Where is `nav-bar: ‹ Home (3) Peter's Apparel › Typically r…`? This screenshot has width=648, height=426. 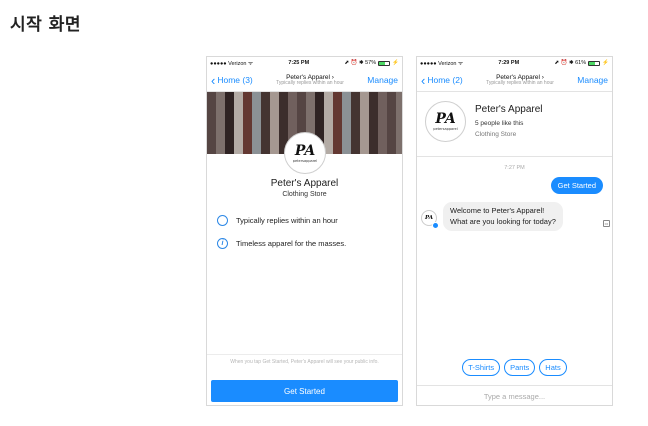
nav-bar: ‹ Home (3) Peter's Apparel › Typically r… is located at coordinates (304, 80).